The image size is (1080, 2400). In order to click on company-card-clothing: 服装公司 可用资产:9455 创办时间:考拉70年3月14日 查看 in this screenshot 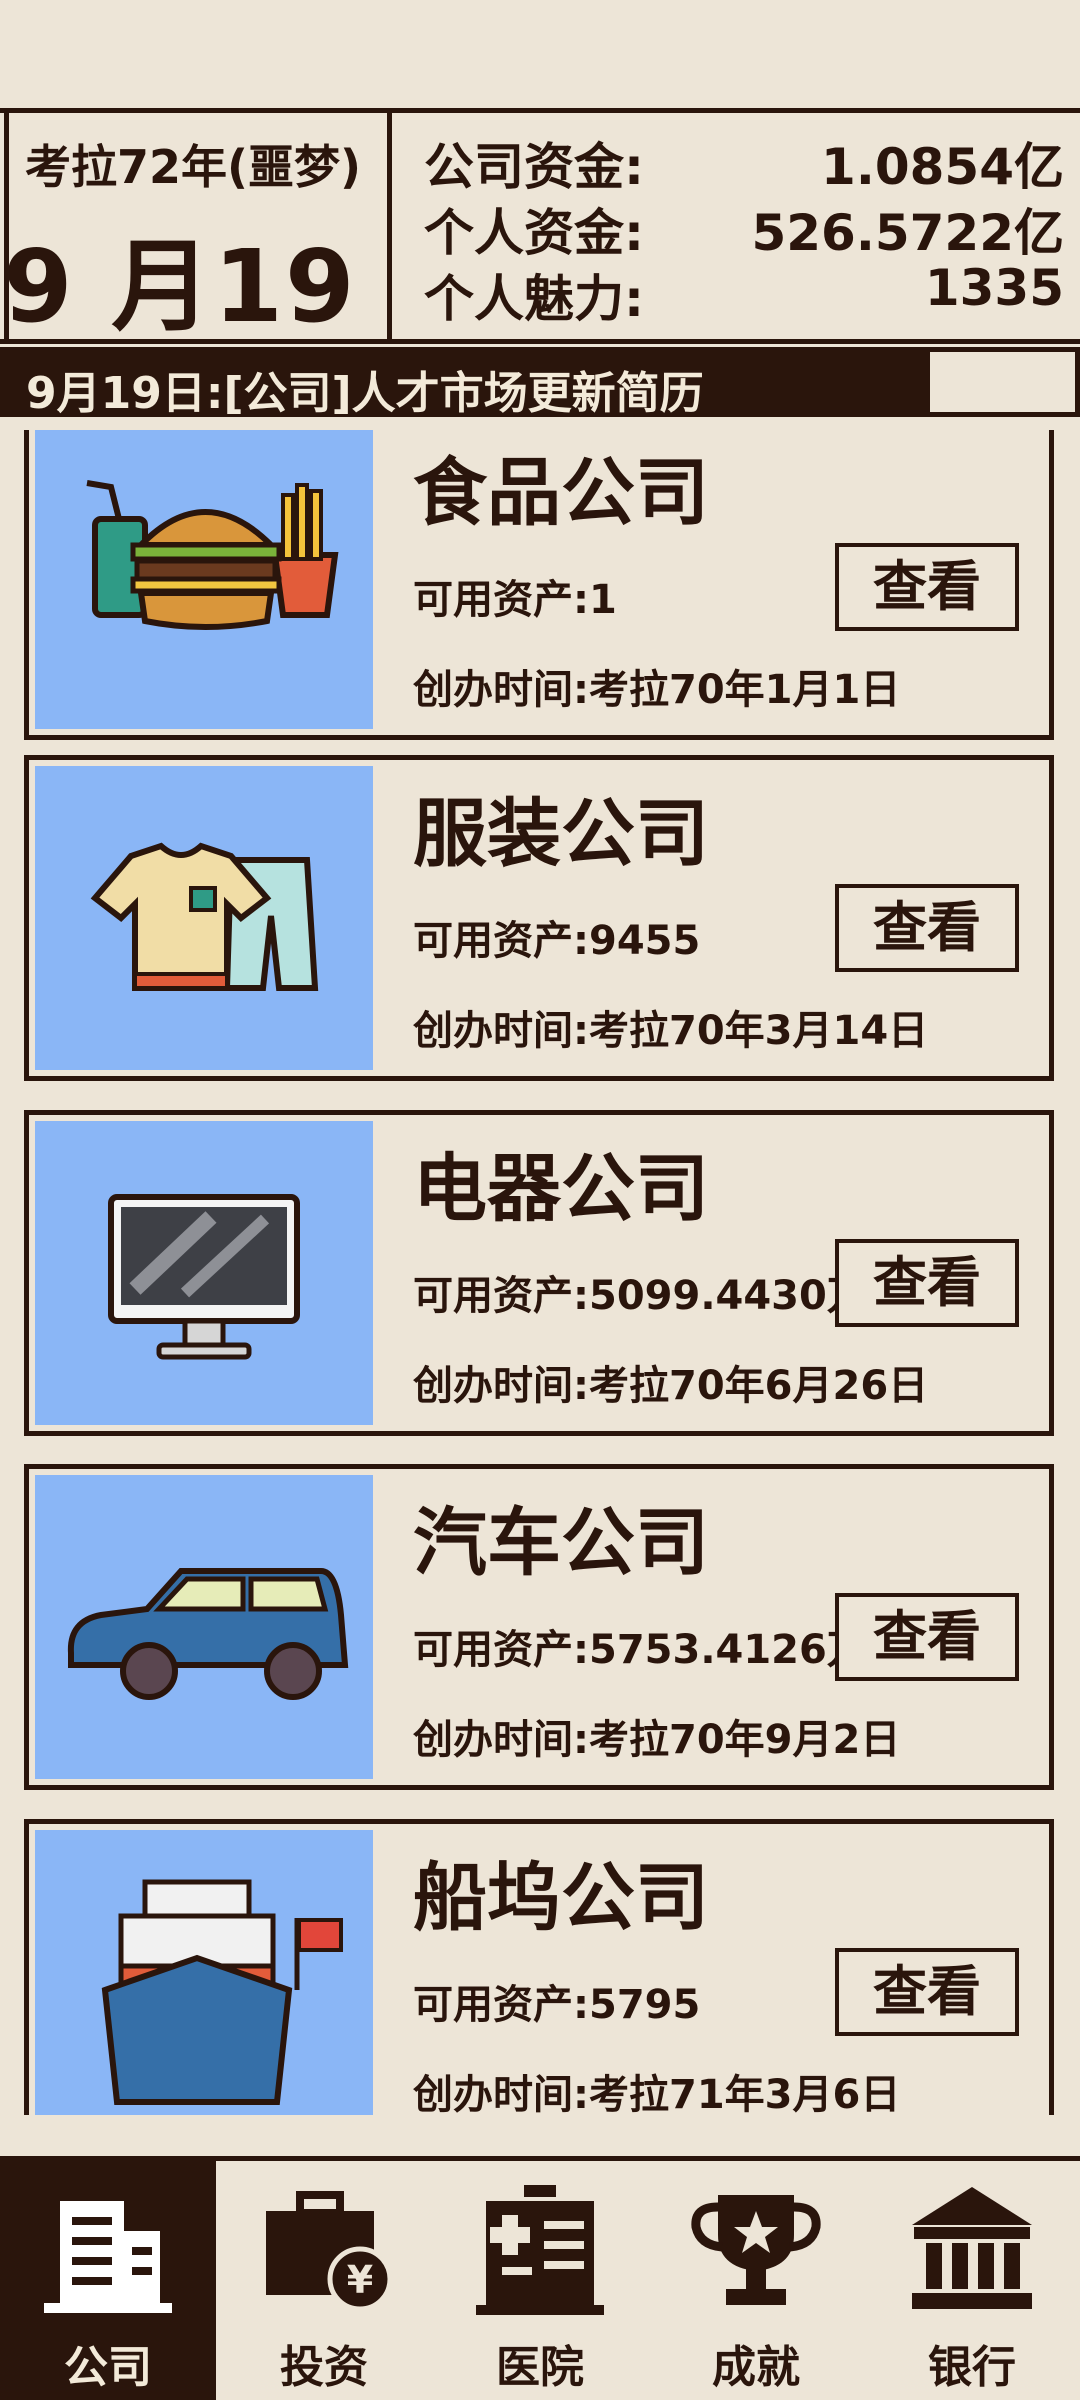, I will do `click(539, 918)`.